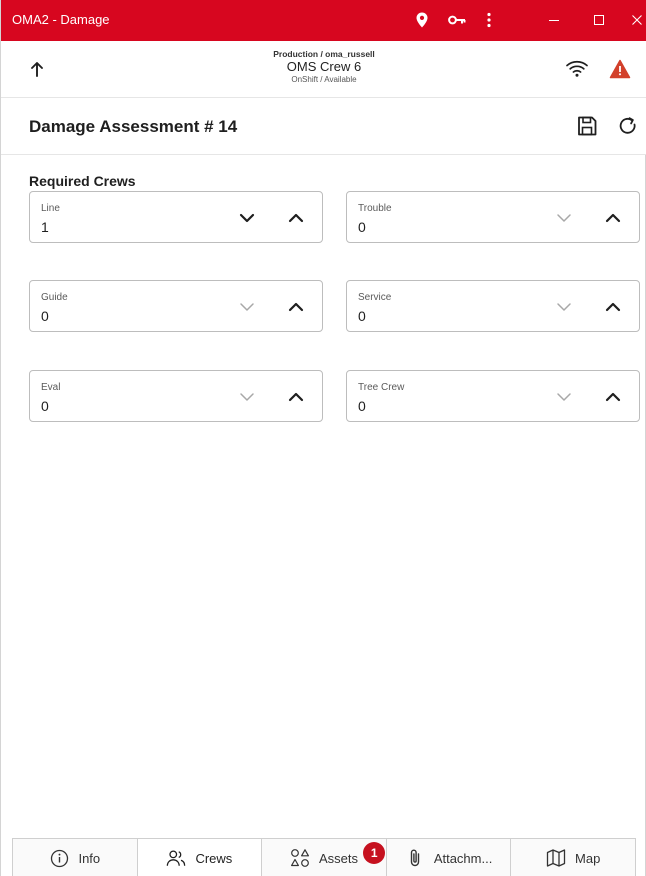 The image size is (646, 876). What do you see at coordinates (82, 181) in the screenshot?
I see `section-title: Required Crews` at bounding box center [82, 181].